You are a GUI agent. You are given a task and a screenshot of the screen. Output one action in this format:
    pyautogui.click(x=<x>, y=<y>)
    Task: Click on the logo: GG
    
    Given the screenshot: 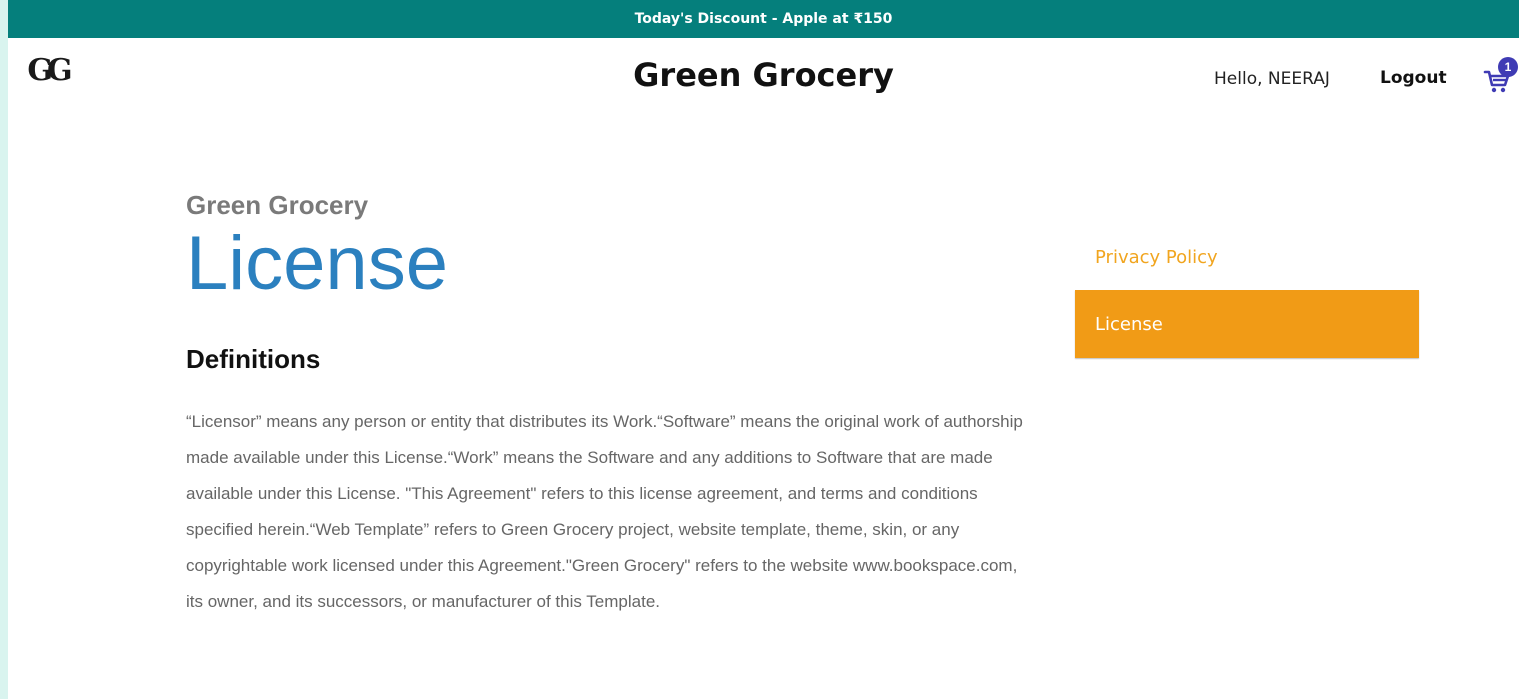 What is the action you would take?
    pyautogui.click(x=49, y=70)
    